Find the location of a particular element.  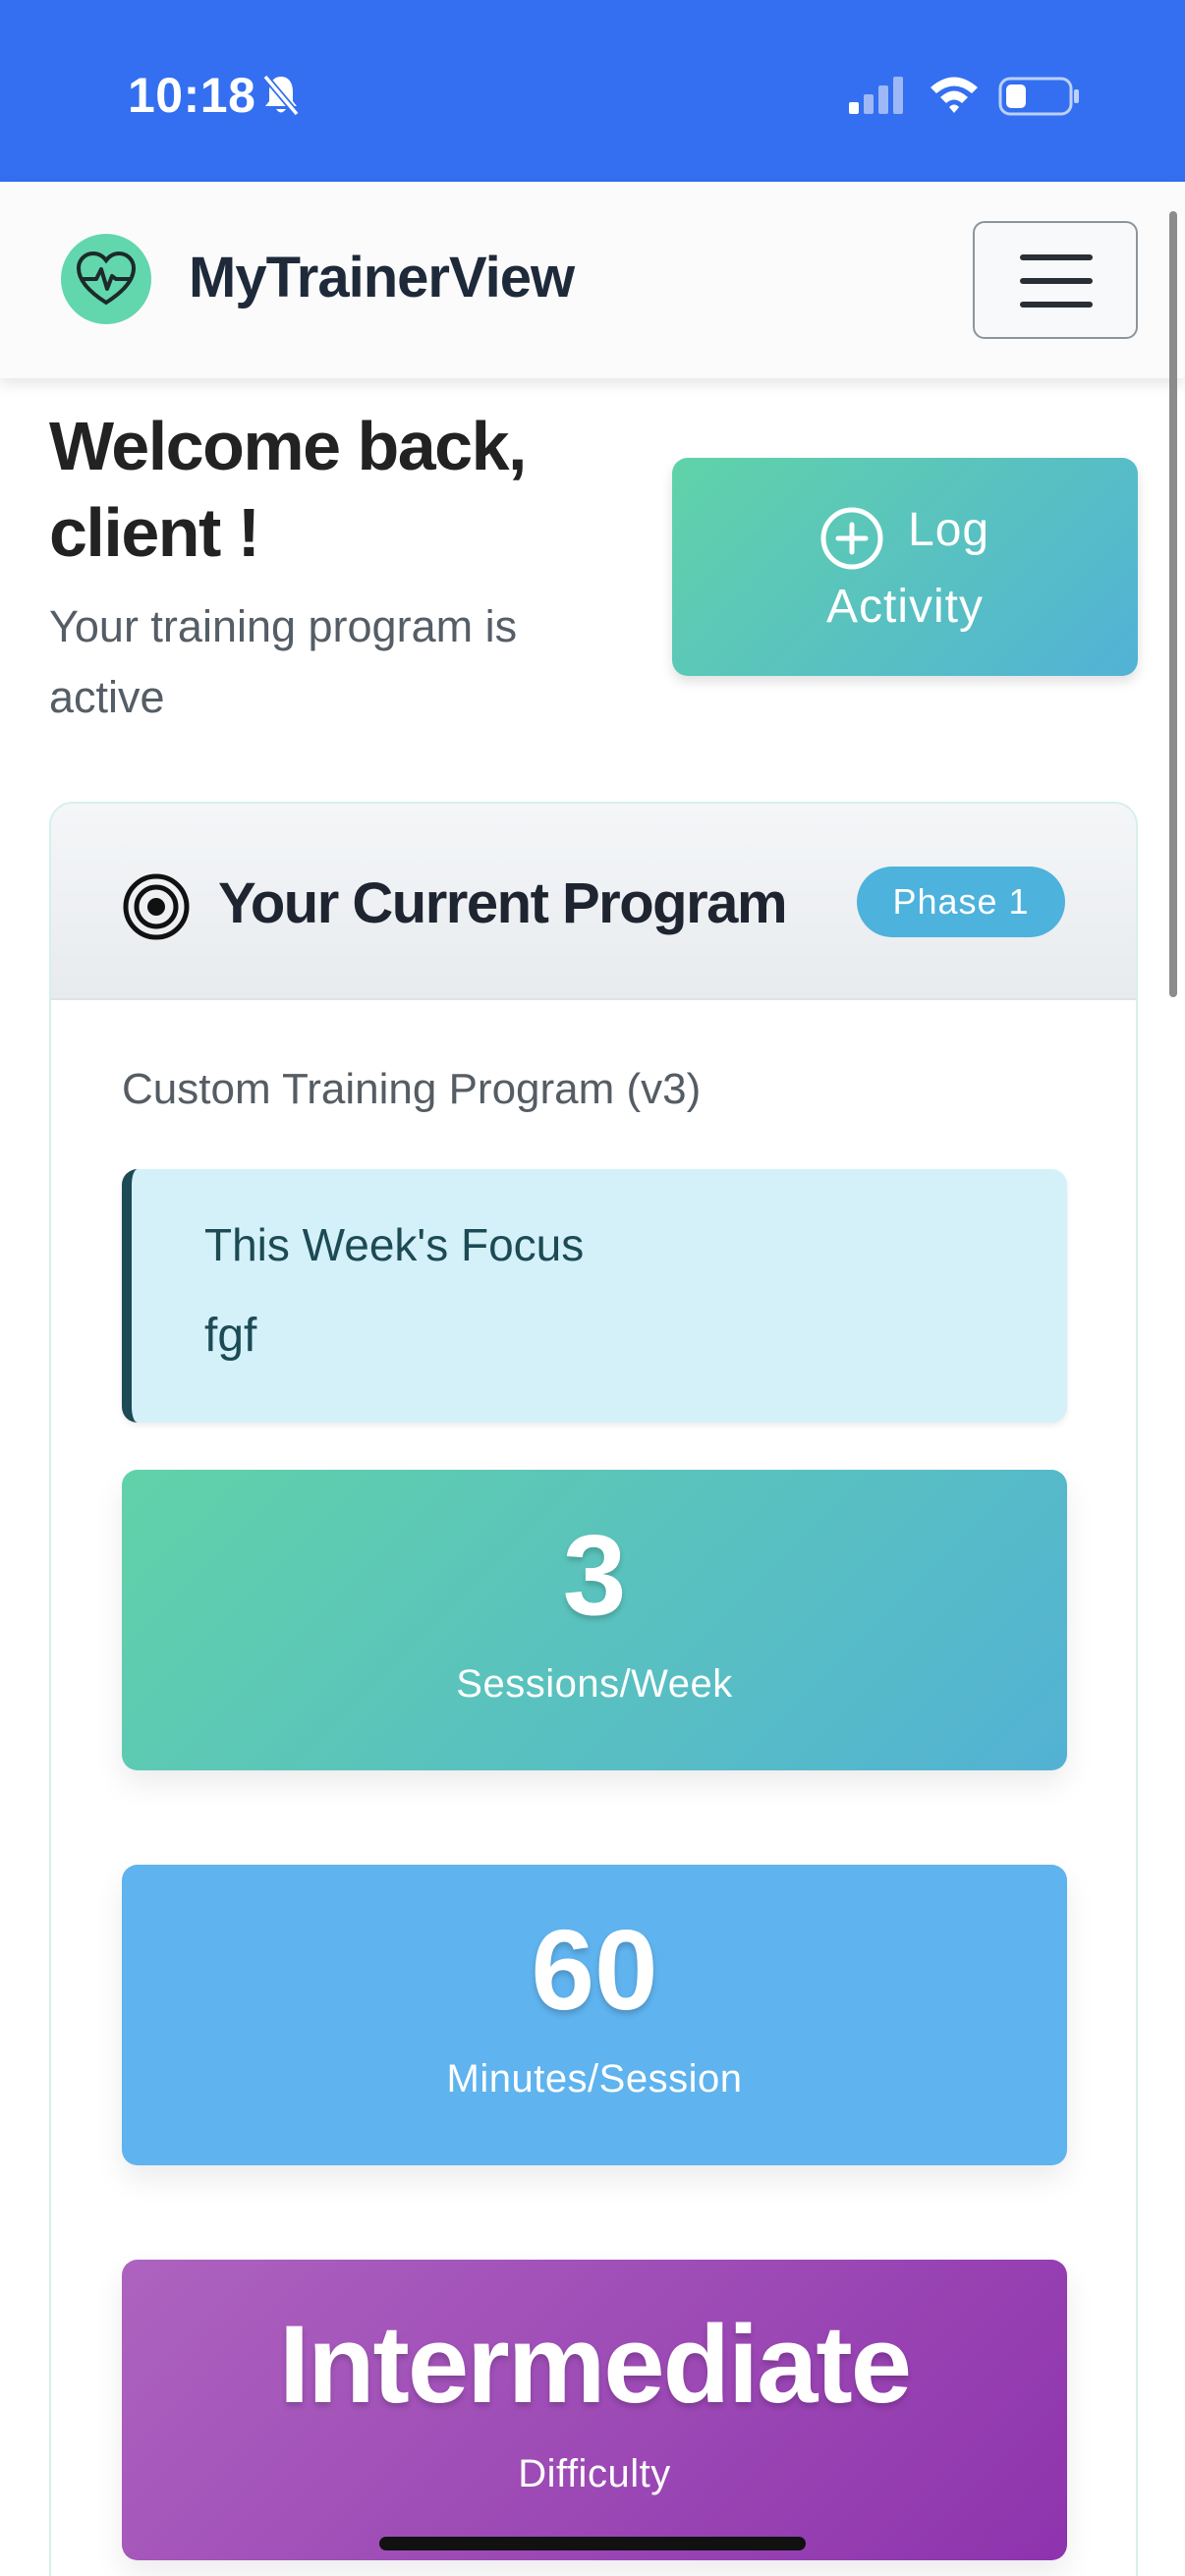

signal-icon is located at coordinates (877, 98).